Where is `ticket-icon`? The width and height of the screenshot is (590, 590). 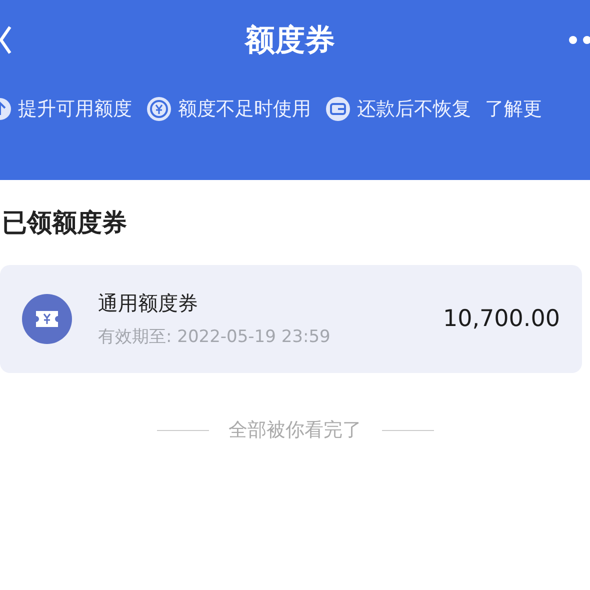
ticket-icon is located at coordinates (47, 319).